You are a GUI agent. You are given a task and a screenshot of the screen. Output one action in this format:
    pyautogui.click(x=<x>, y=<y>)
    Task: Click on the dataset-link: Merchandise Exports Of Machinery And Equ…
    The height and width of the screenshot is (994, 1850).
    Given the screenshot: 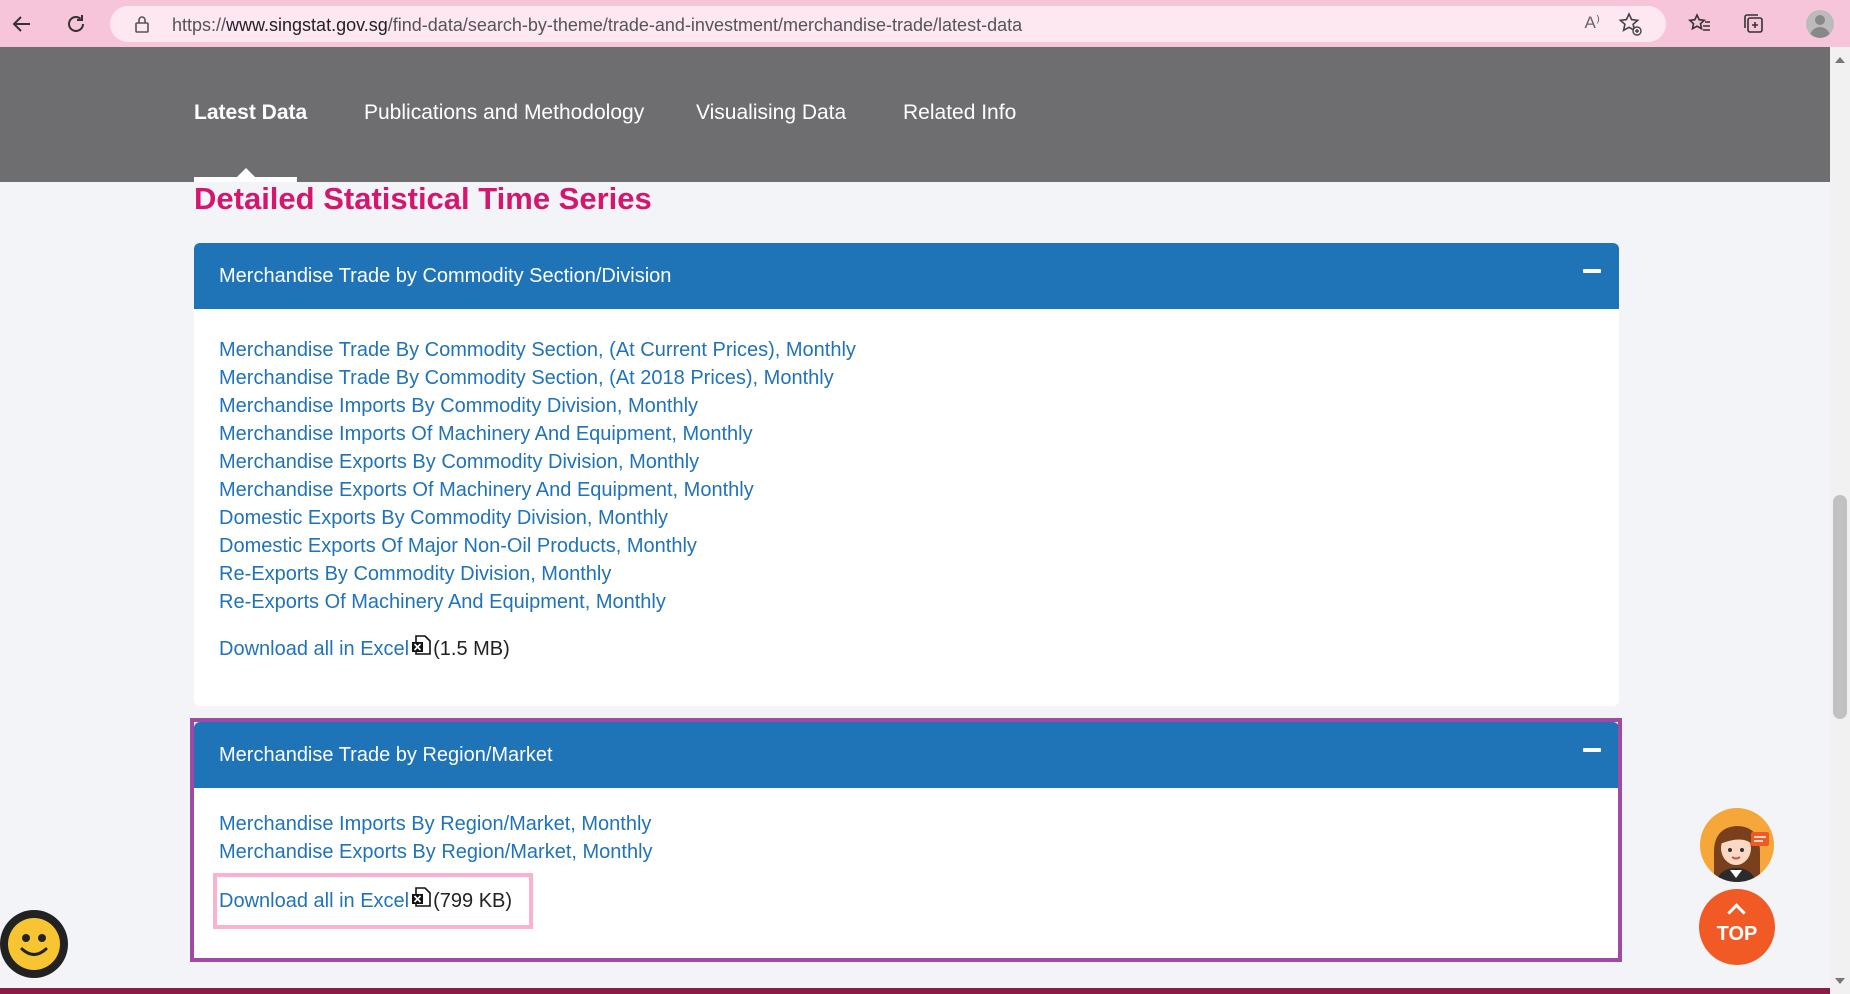 What is the action you would take?
    pyautogui.click(x=486, y=490)
    